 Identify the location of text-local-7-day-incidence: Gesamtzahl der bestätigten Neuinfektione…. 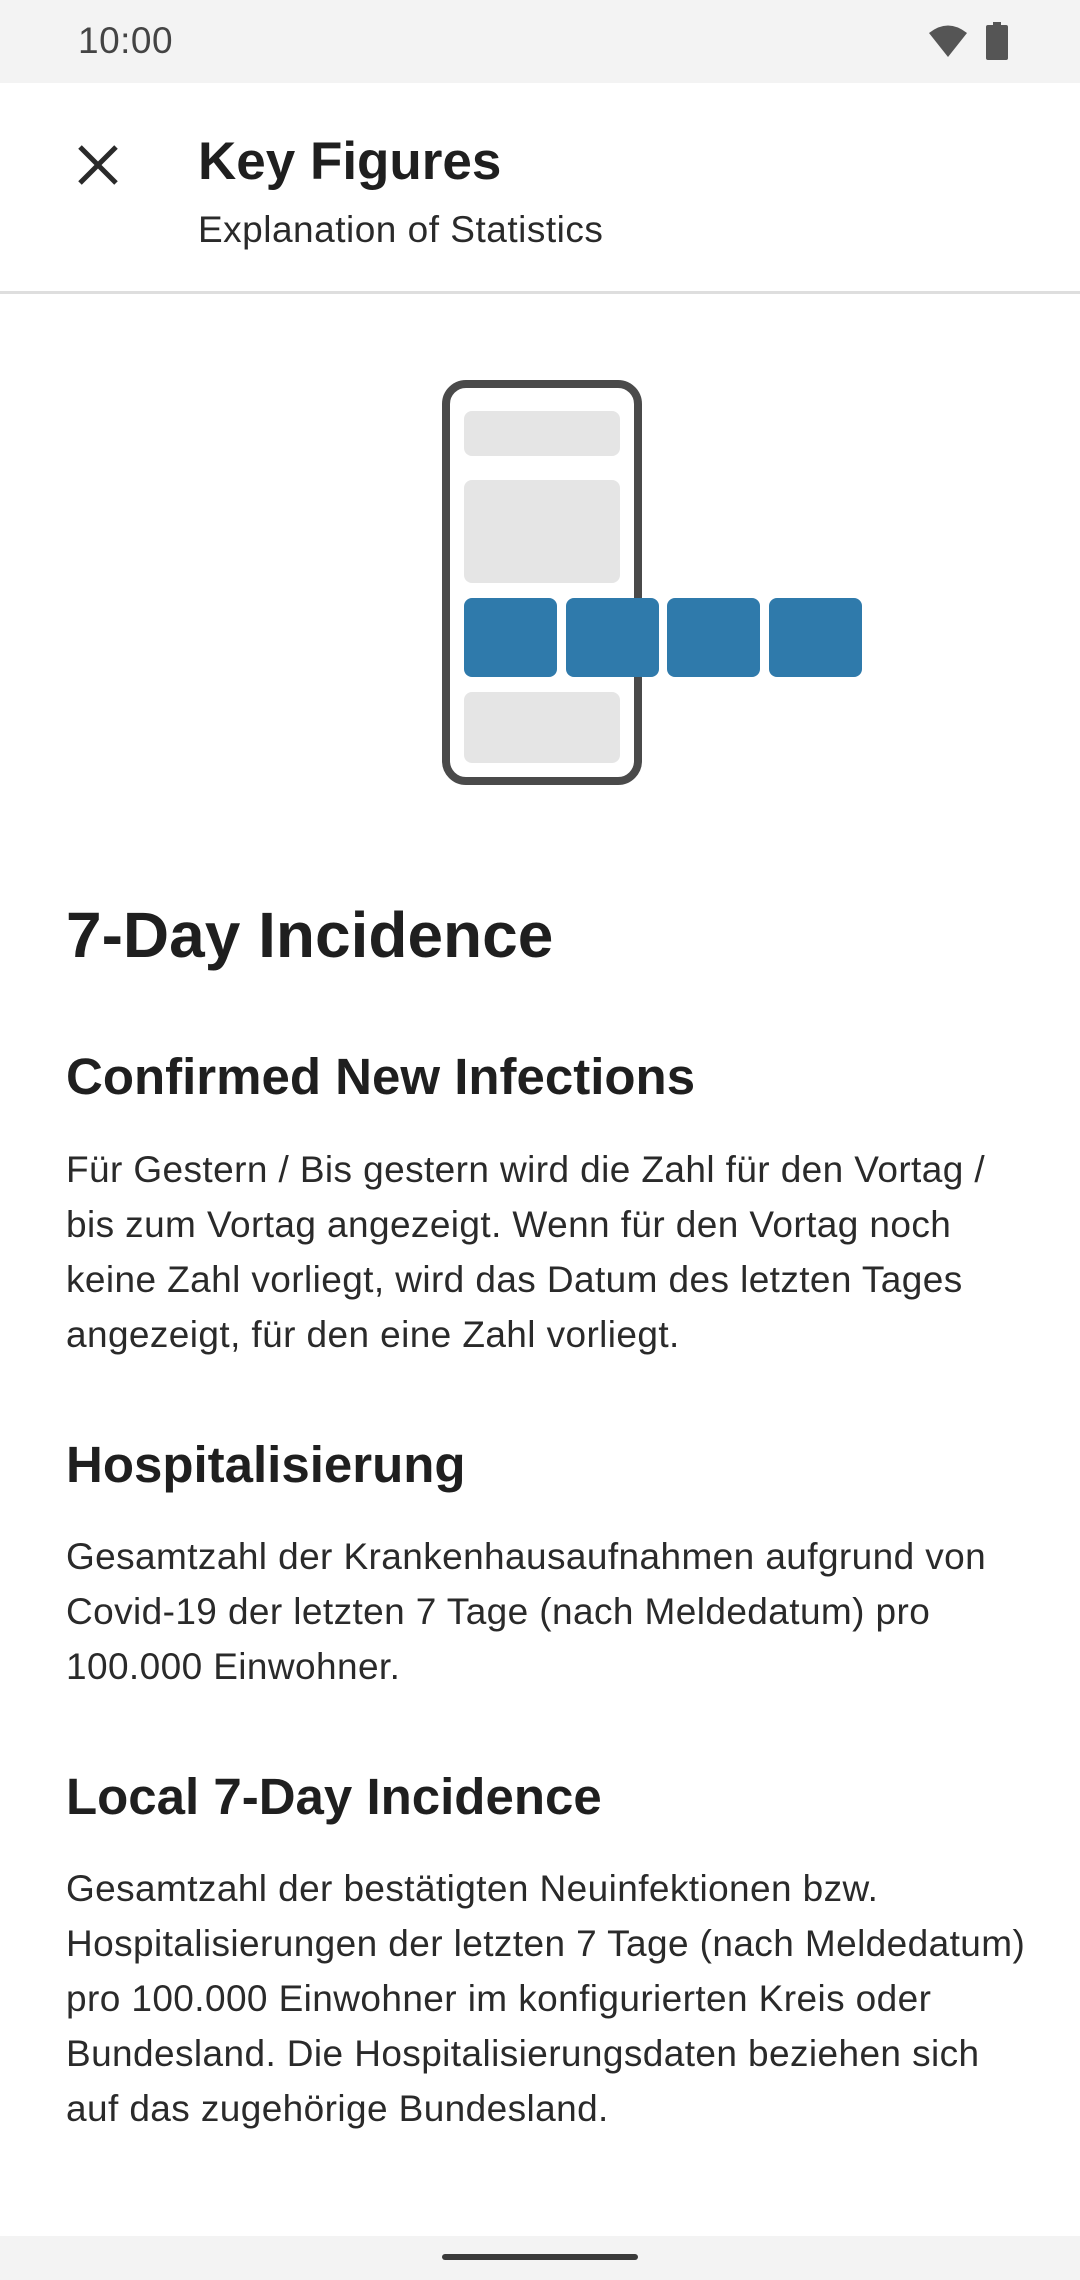
(546, 1998).